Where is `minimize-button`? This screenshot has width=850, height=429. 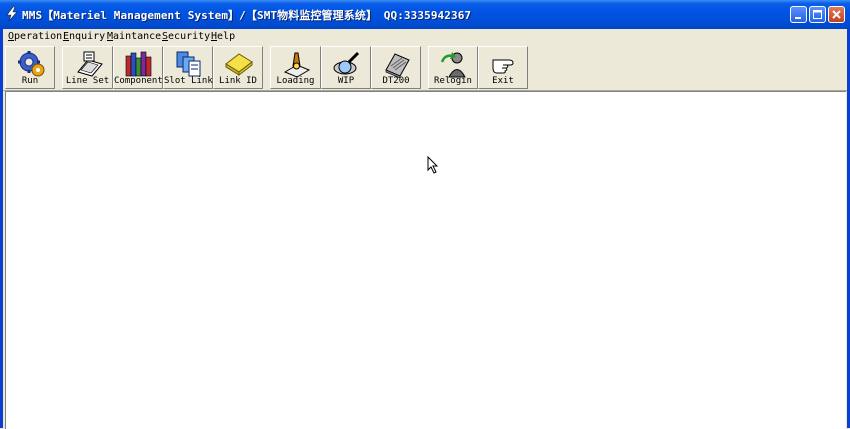
minimize-button is located at coordinates (798, 14).